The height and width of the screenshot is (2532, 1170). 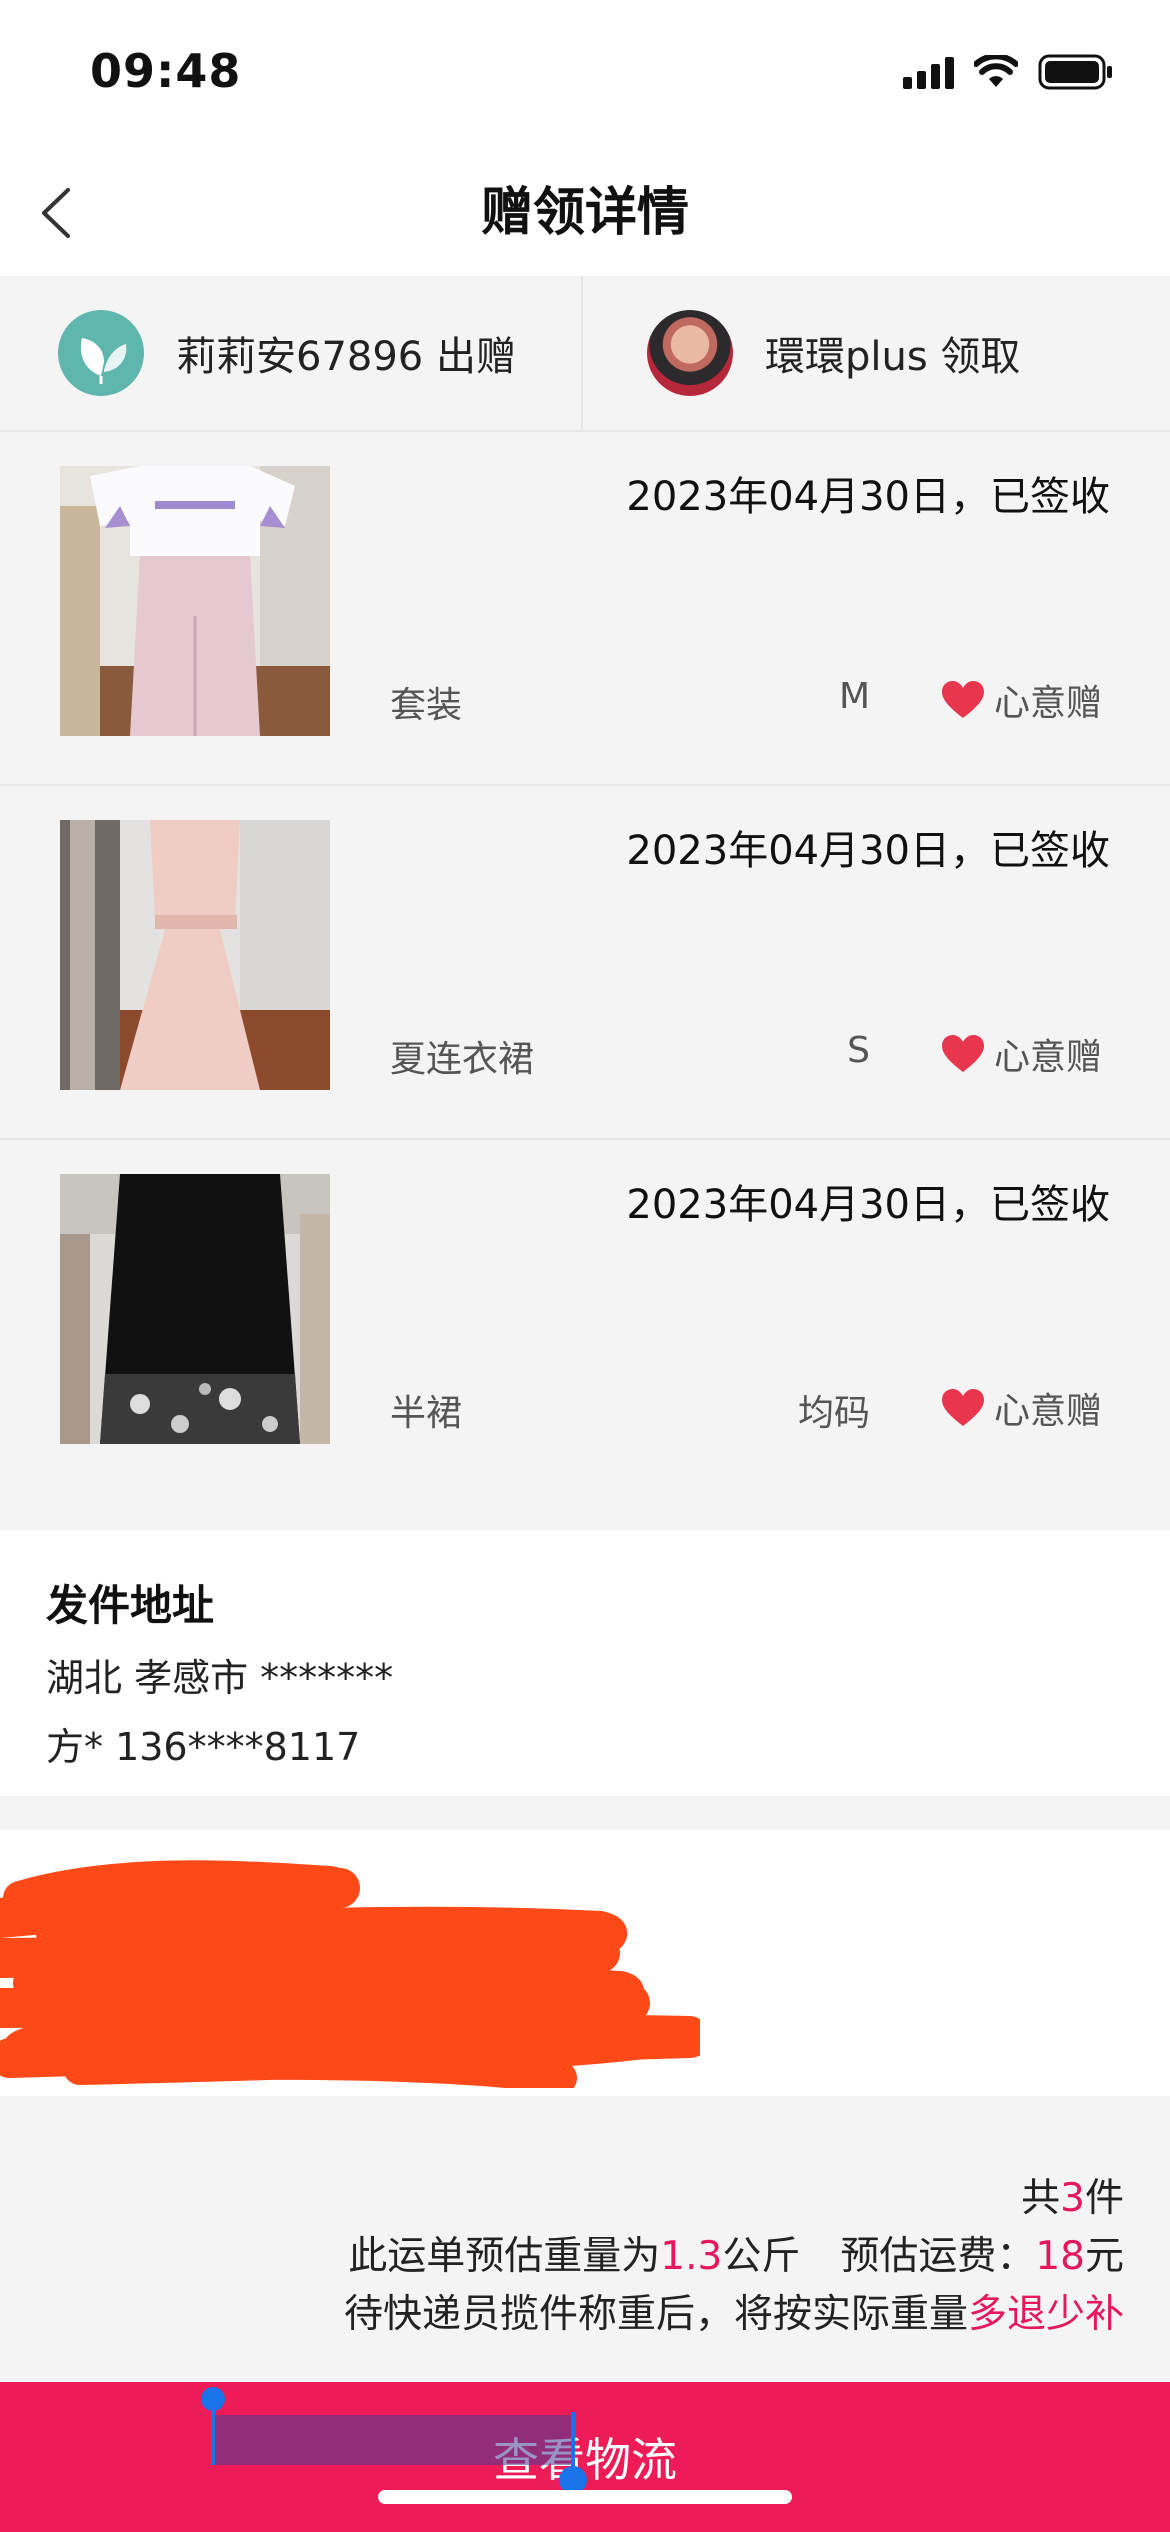 I want to click on item-name: 套装, so click(x=426, y=705).